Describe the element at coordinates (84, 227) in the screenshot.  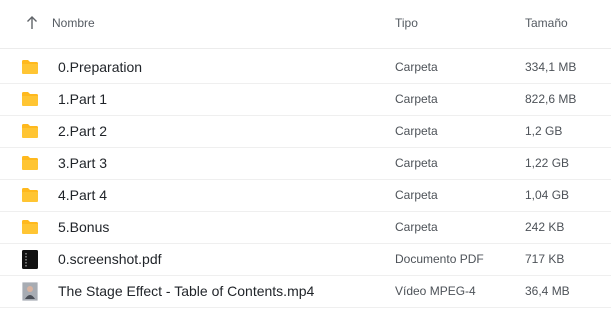
I see `file-name: 5.Bonus` at that location.